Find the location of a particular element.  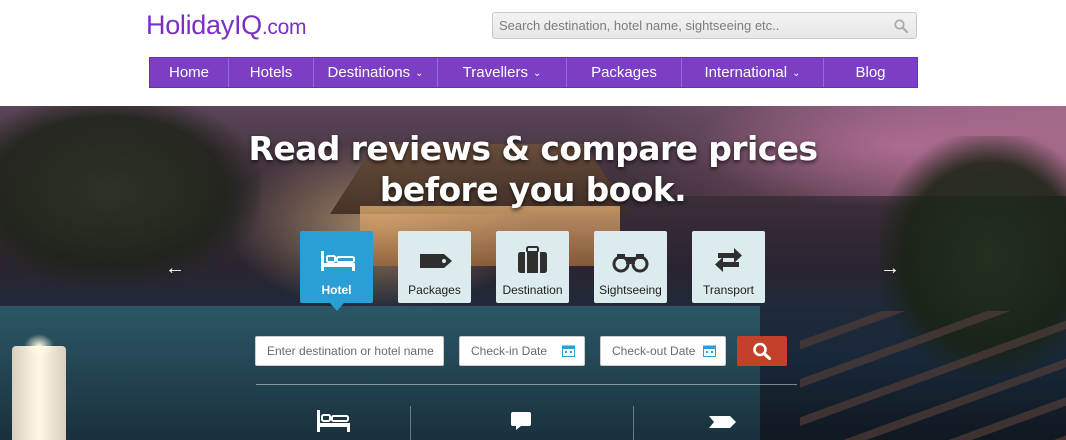

nav-international-label: International is located at coordinates (746, 72).